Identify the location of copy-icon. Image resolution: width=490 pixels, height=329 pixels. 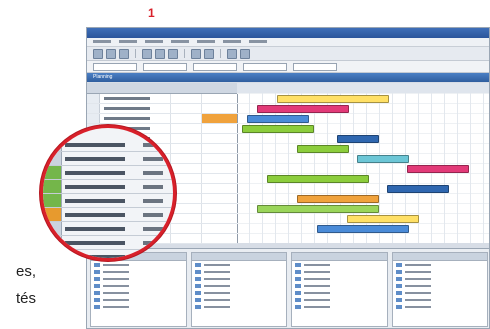
(160, 53).